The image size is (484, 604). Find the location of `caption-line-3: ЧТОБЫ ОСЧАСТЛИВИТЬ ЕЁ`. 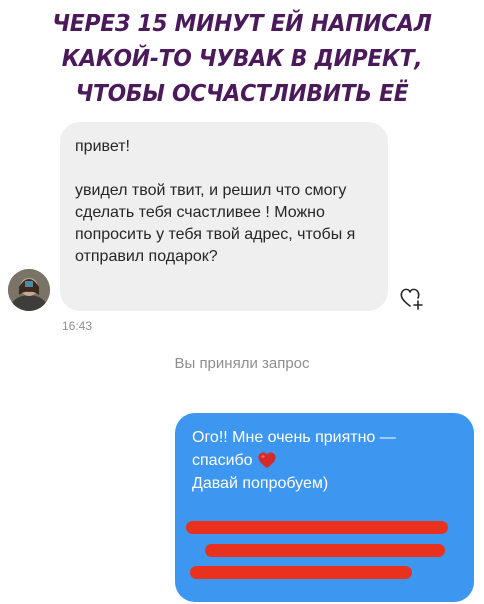

caption-line-3: ЧТОБЫ ОСЧАСТЛИВИТЬ ЕЁ is located at coordinates (242, 93).